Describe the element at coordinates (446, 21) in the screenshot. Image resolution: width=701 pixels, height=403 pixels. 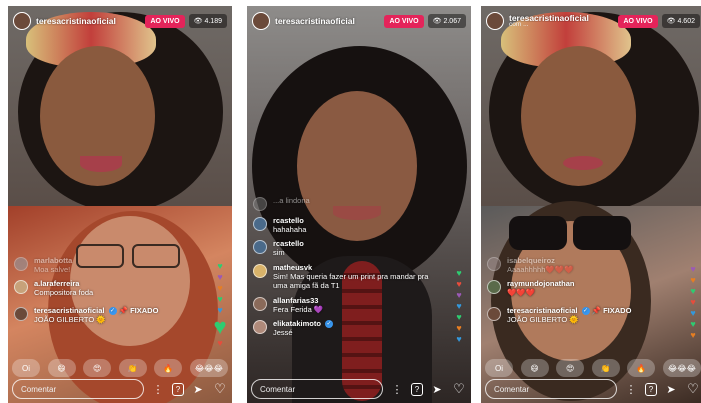
I see `viewer-count: 👁 2.067` at that location.